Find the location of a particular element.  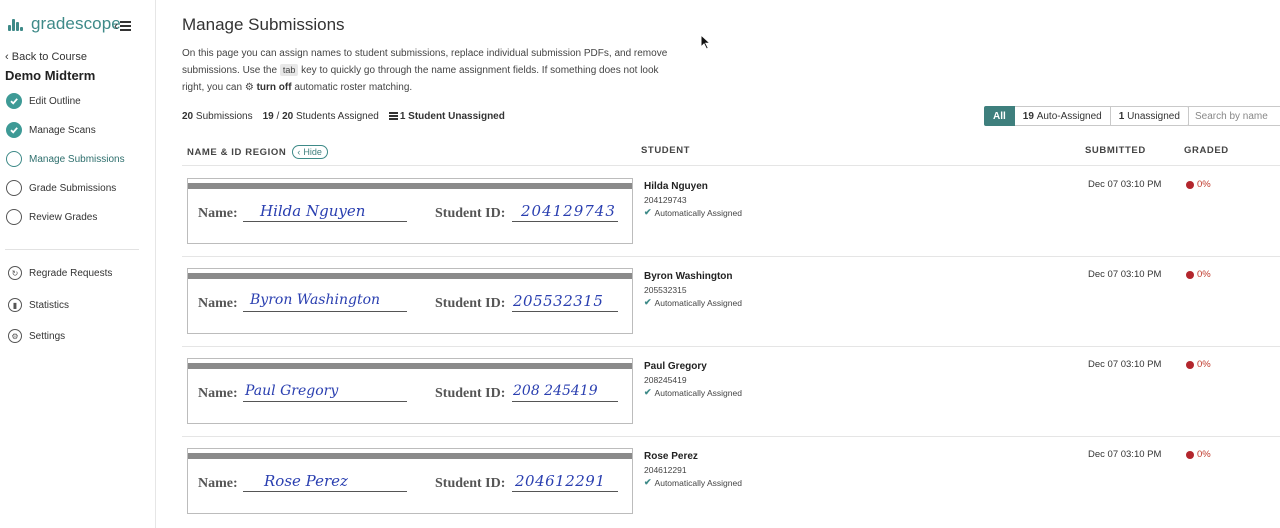

search-input is located at coordinates (1234, 116).